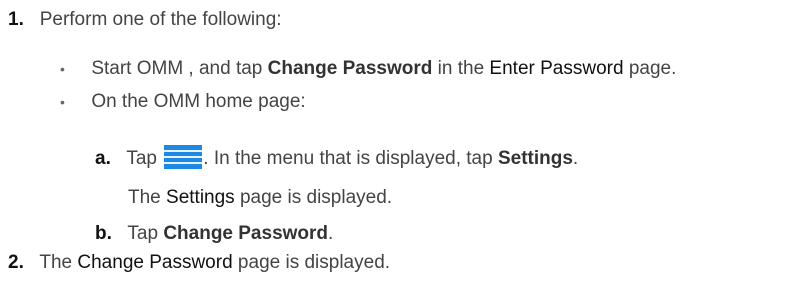 The width and height of the screenshot is (795, 284). Describe the element at coordinates (16, 262) in the screenshot. I see `step-number: 2.` at that location.